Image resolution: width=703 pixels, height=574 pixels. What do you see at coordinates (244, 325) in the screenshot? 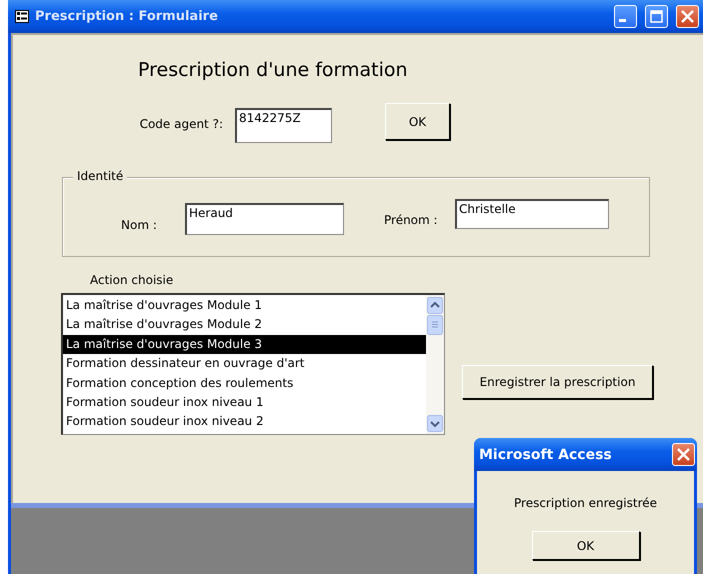
I see `list-item: La maîtrise d'ouvrages Module 2` at bounding box center [244, 325].